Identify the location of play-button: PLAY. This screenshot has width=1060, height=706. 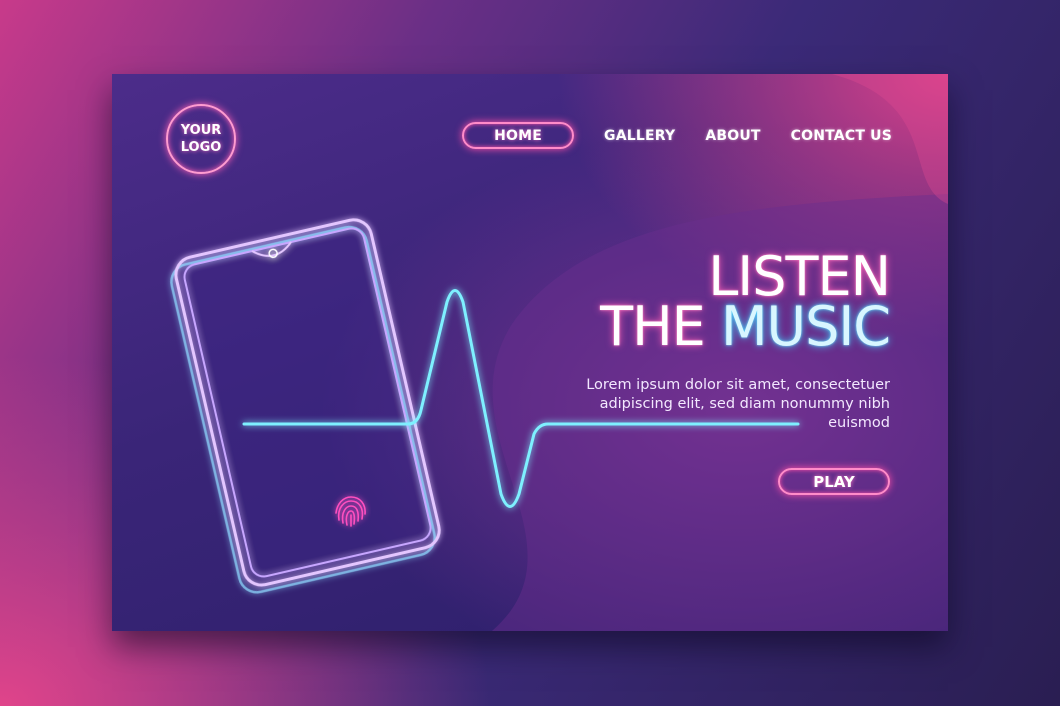
(834, 481).